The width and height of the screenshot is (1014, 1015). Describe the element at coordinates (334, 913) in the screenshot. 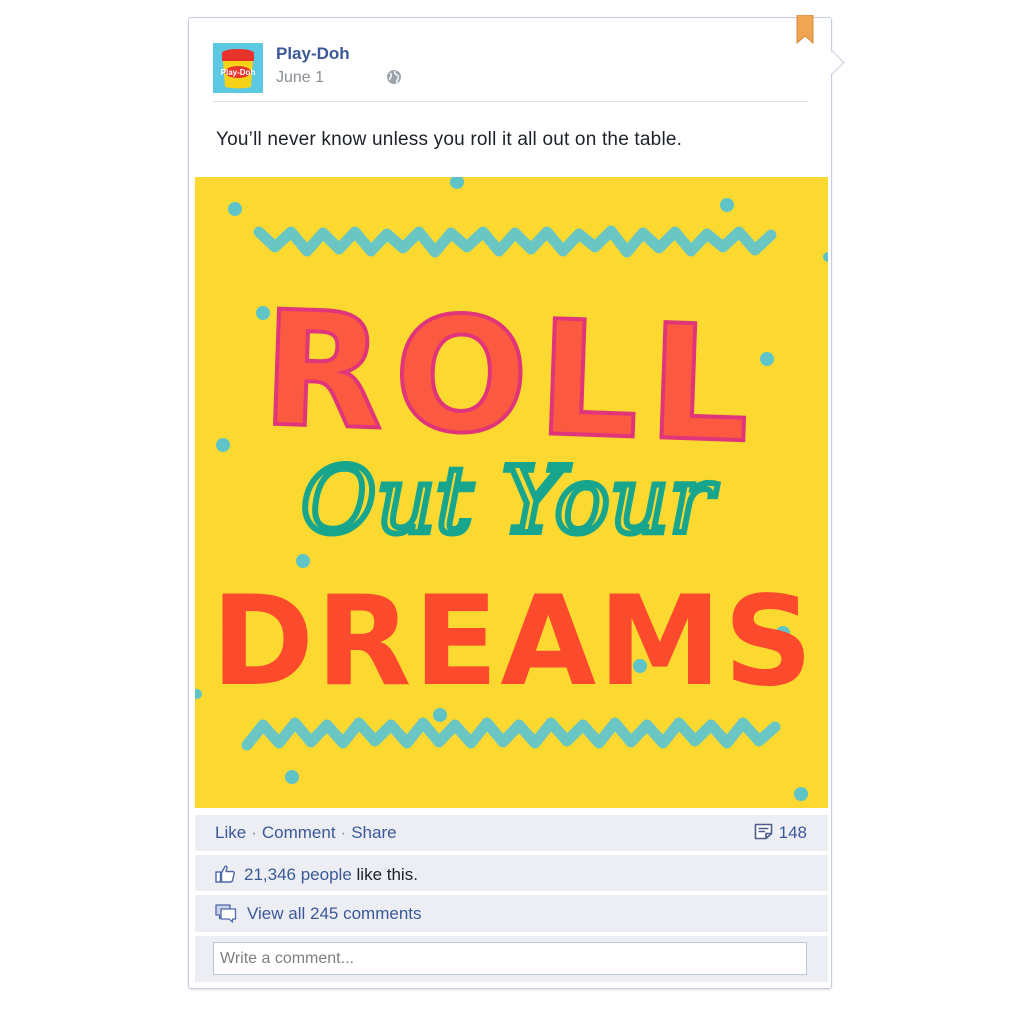

I see `view-all-comments-link: View all 245 comments` at that location.